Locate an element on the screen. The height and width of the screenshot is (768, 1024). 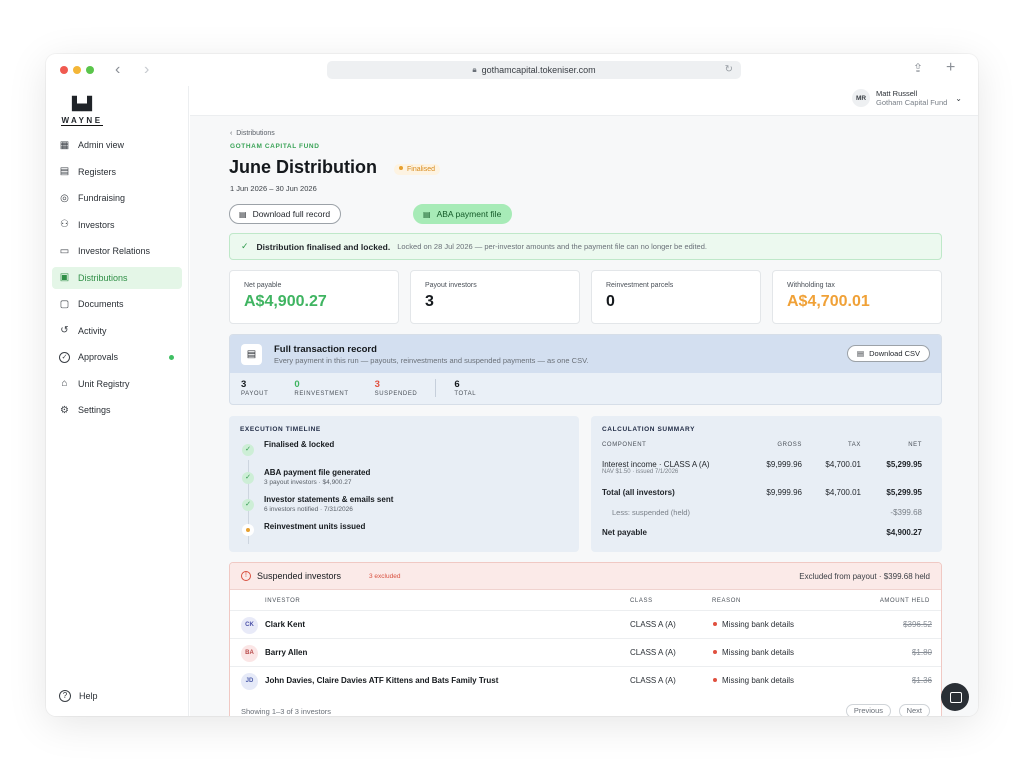
users-icon: ⚇ is located at coordinates (64, 224).